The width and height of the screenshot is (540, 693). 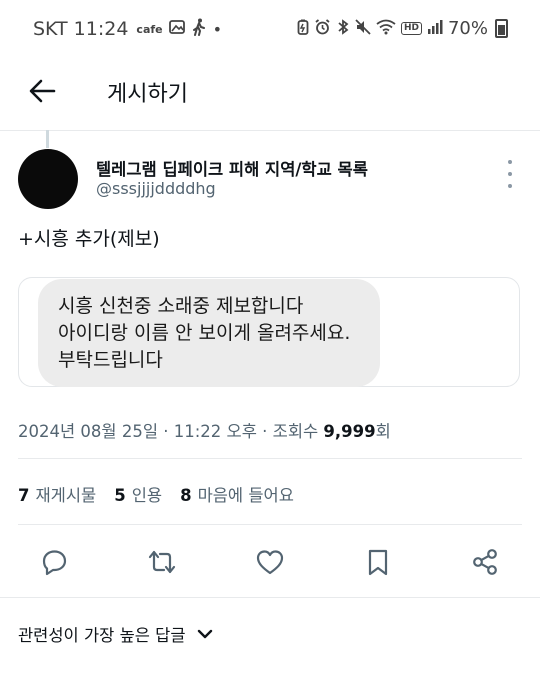 I want to click on post-date: 2024년 08월 25일 · 11:22 오후 · 조회수, so click(x=171, y=431).